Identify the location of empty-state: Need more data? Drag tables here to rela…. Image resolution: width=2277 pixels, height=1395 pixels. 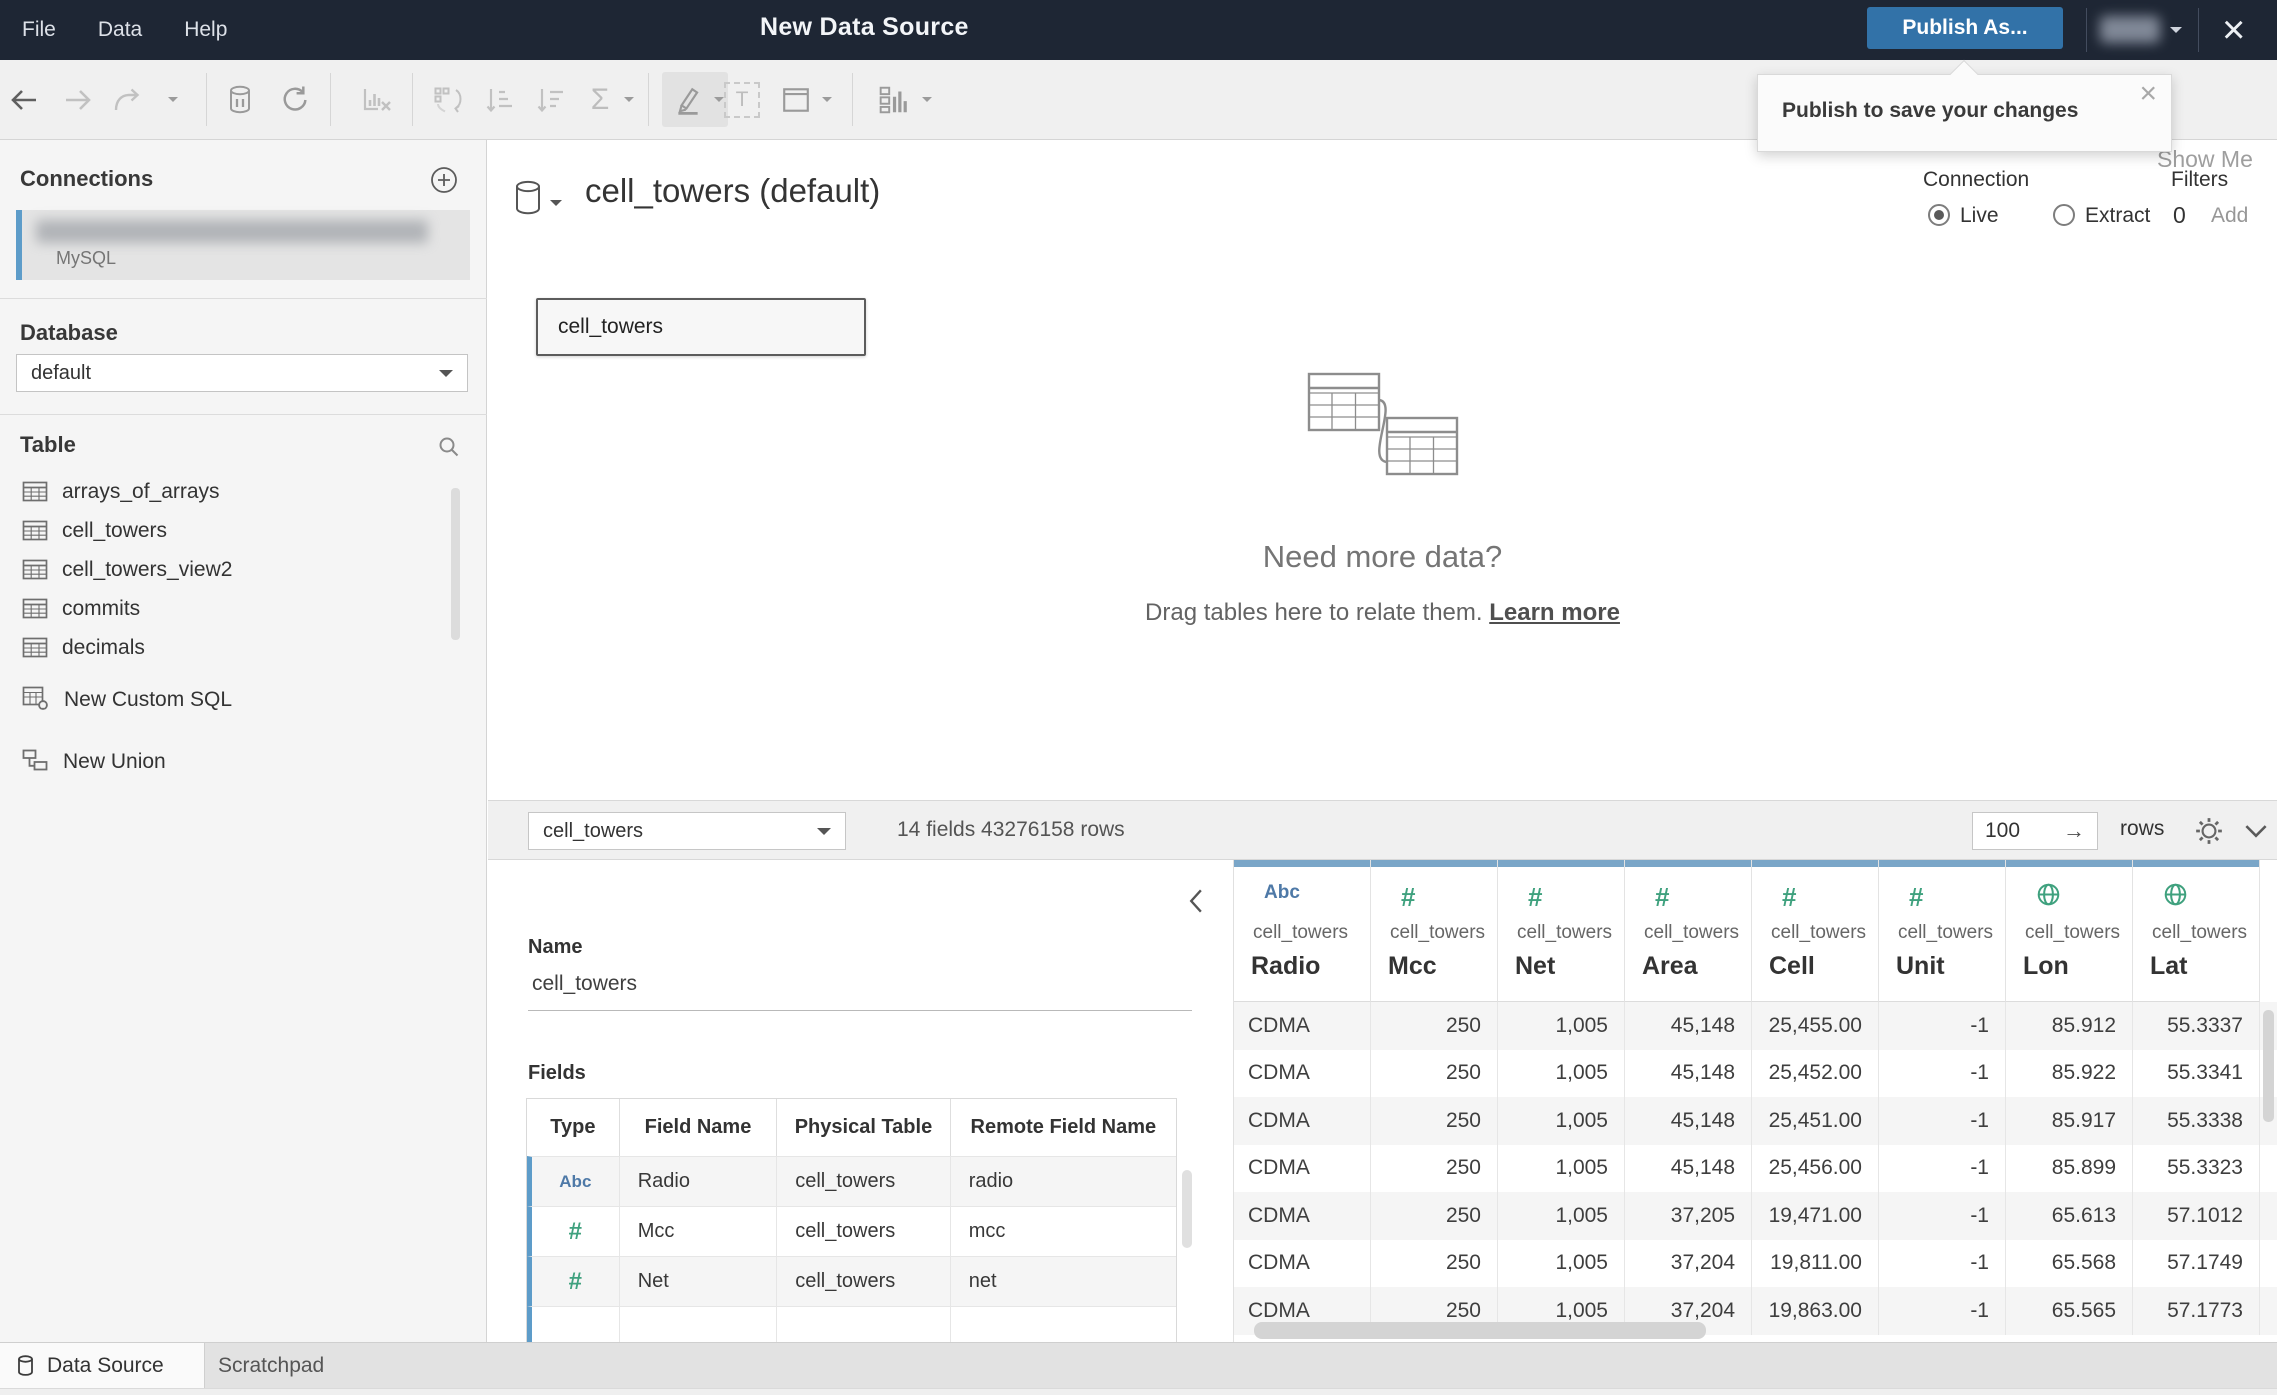
(1382, 497).